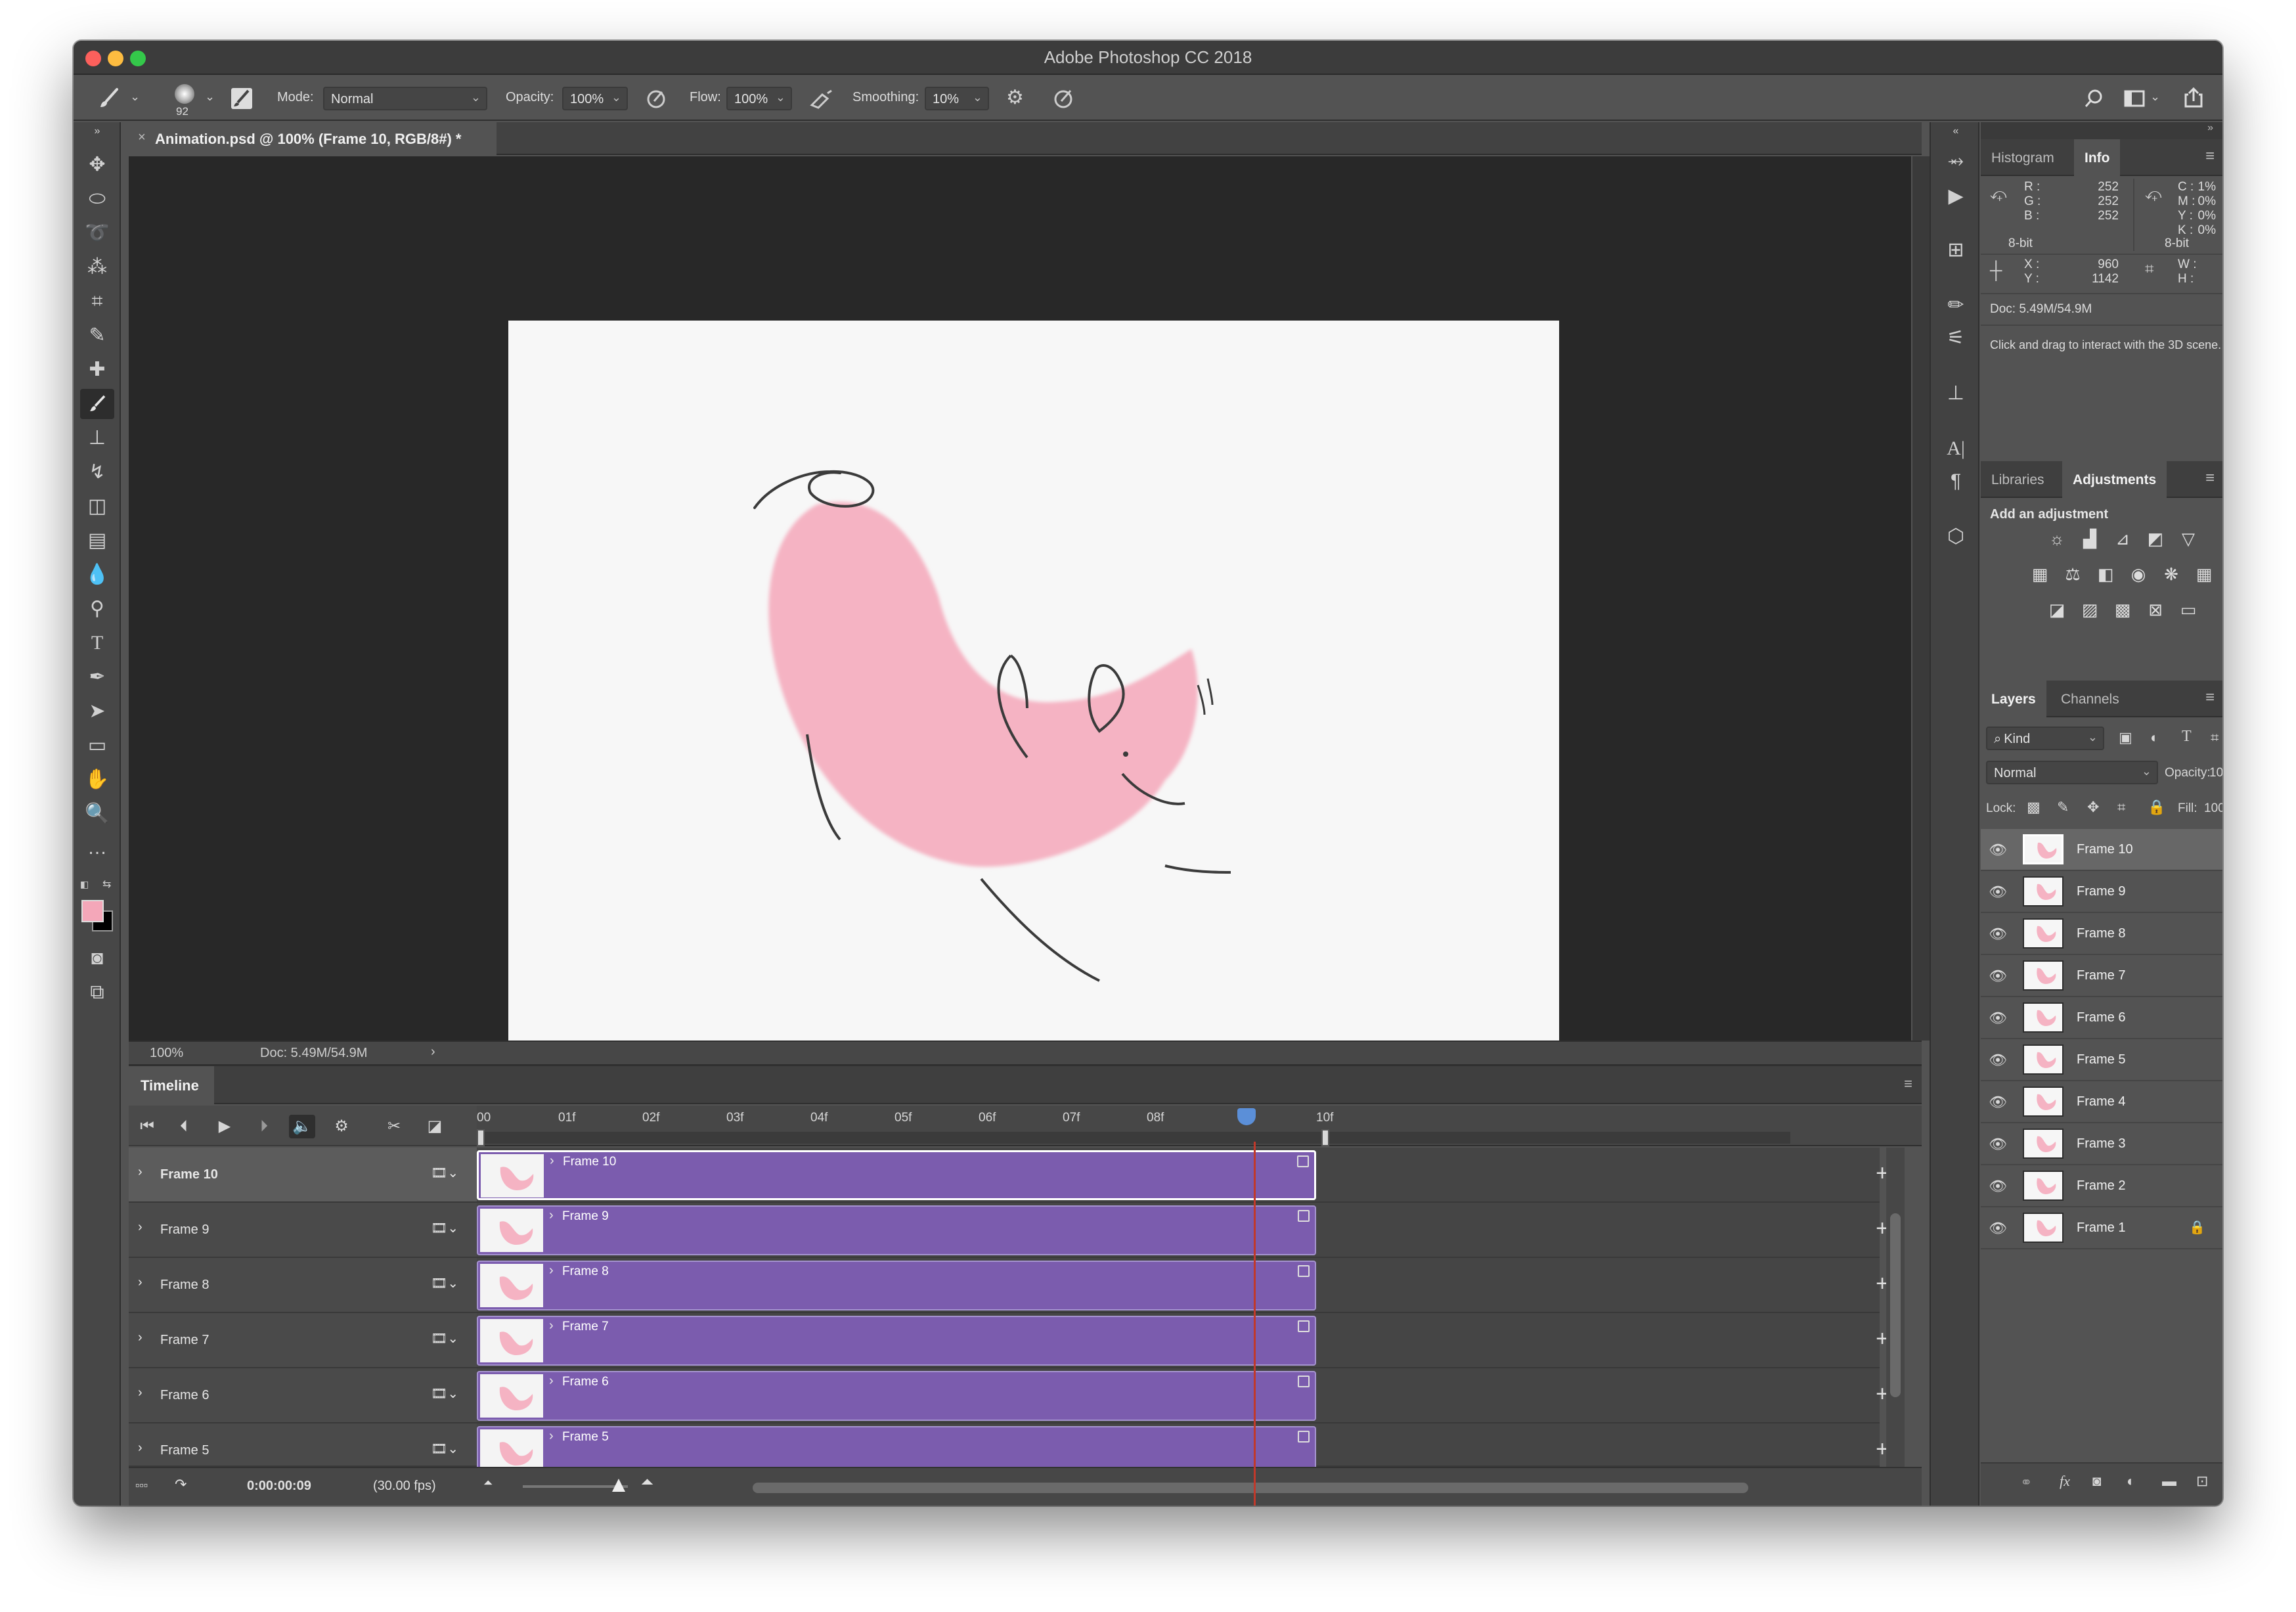  What do you see at coordinates (303, 1175) in the screenshot?
I see `track-header: › Frame 10 🎞⌄` at bounding box center [303, 1175].